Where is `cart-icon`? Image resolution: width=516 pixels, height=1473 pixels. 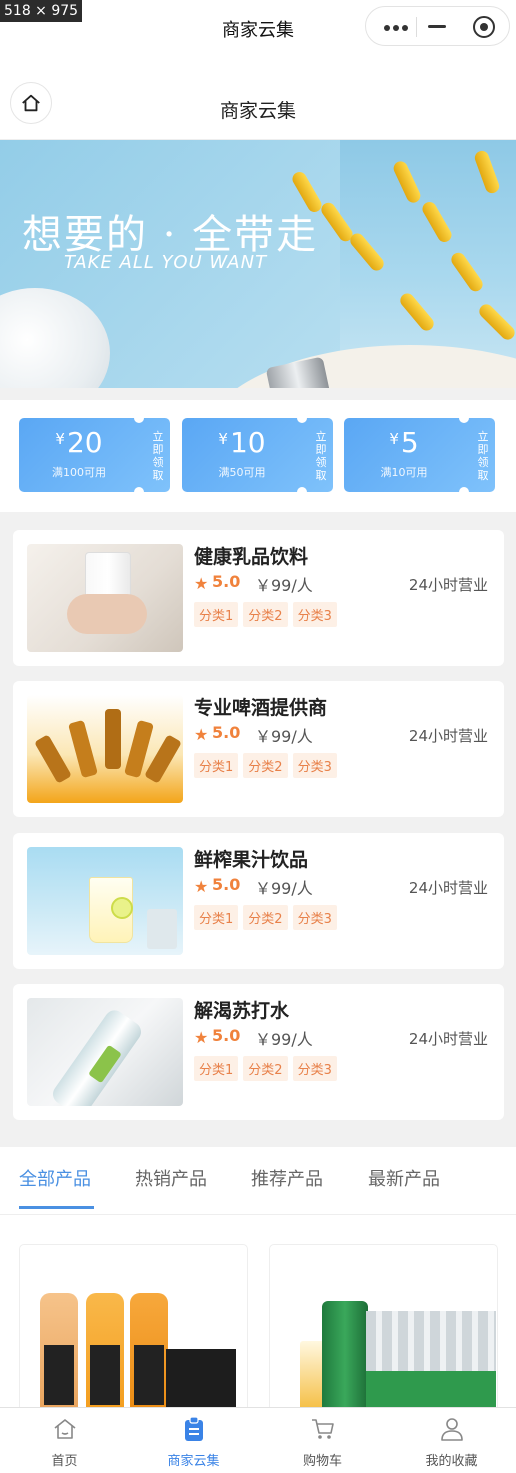 cart-icon is located at coordinates (322, 1429).